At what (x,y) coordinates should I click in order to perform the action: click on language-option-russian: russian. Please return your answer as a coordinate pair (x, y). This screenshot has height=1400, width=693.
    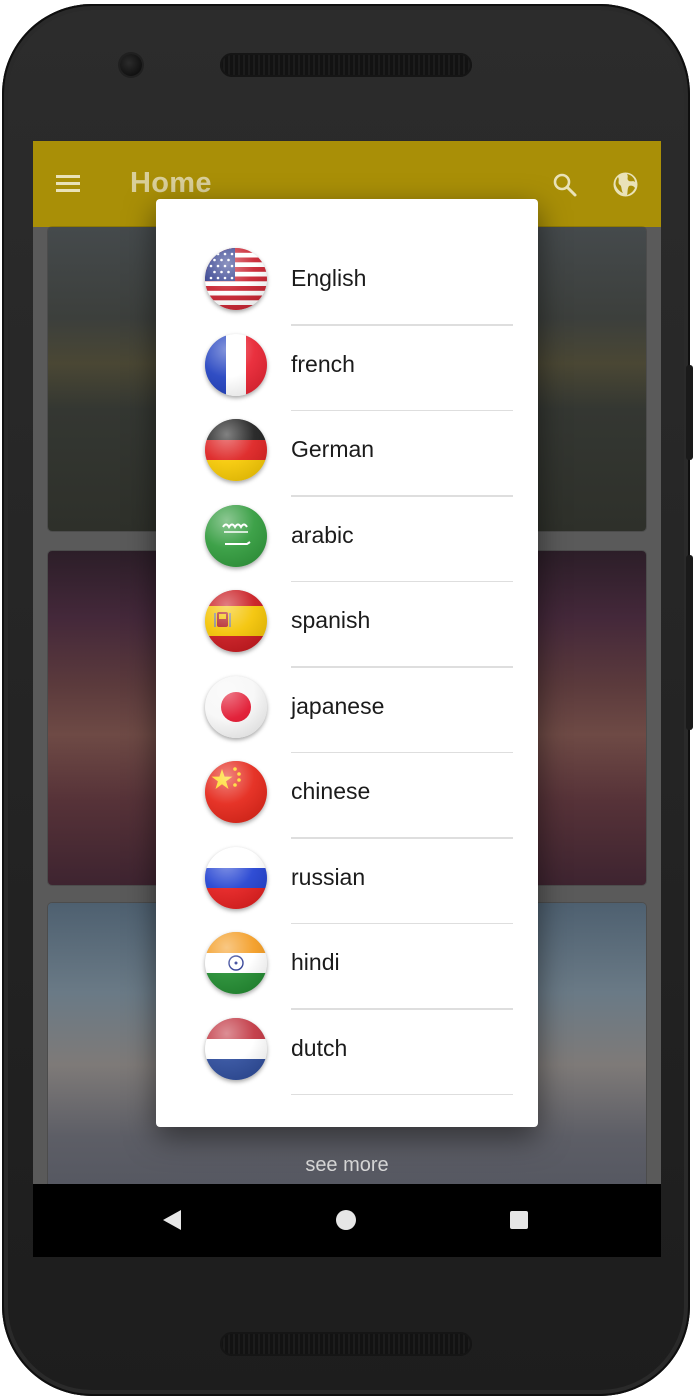
    Looking at the image, I should click on (347, 883).